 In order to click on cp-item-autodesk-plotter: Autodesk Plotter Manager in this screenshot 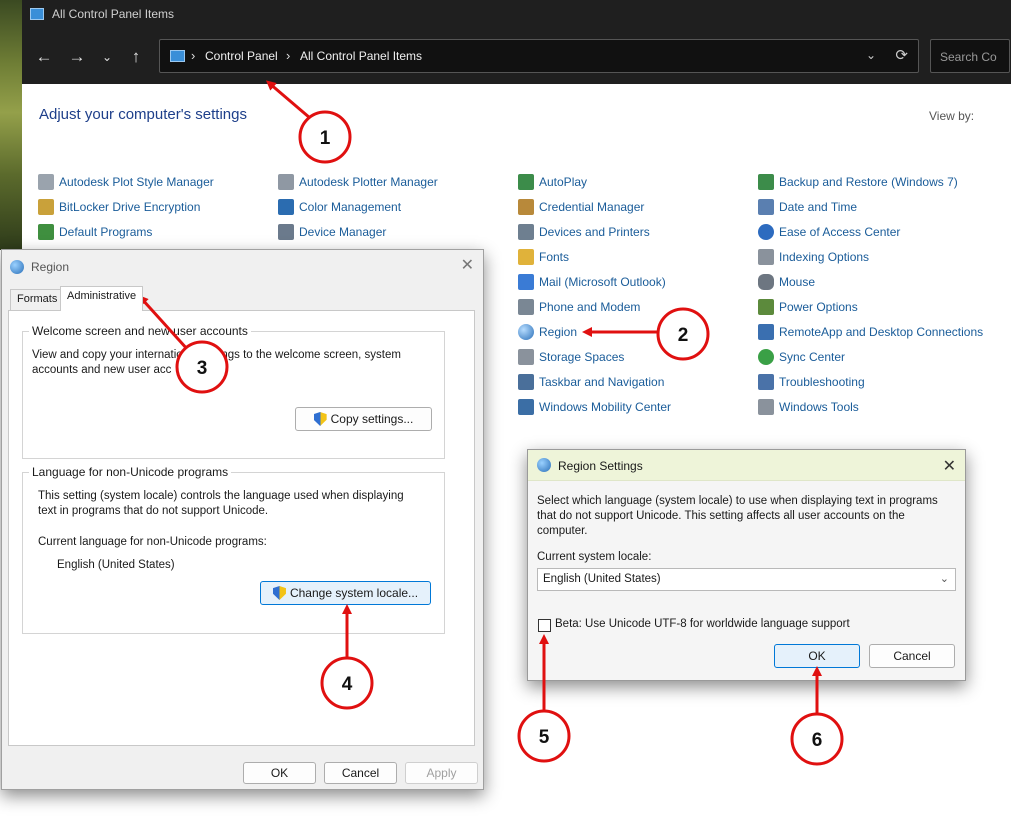, I will do `click(358, 182)`.